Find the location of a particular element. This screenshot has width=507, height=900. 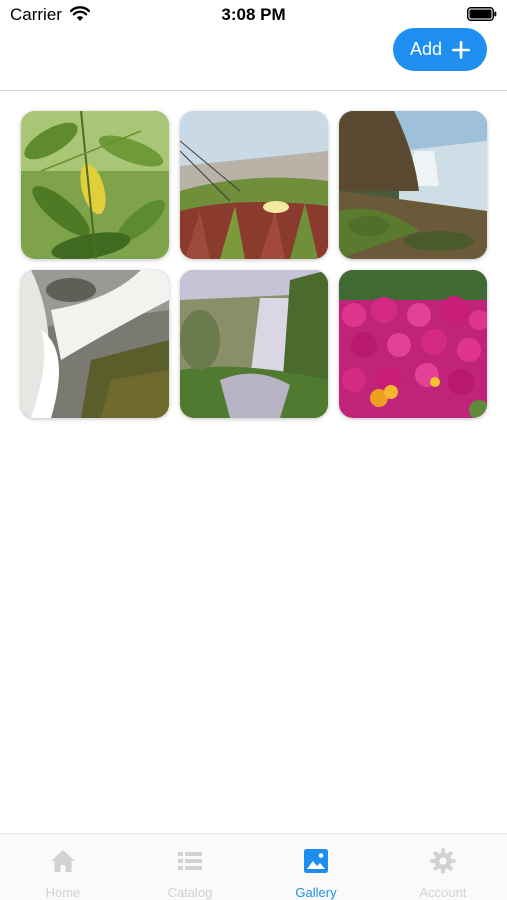

photo-leaves is located at coordinates (95, 185).